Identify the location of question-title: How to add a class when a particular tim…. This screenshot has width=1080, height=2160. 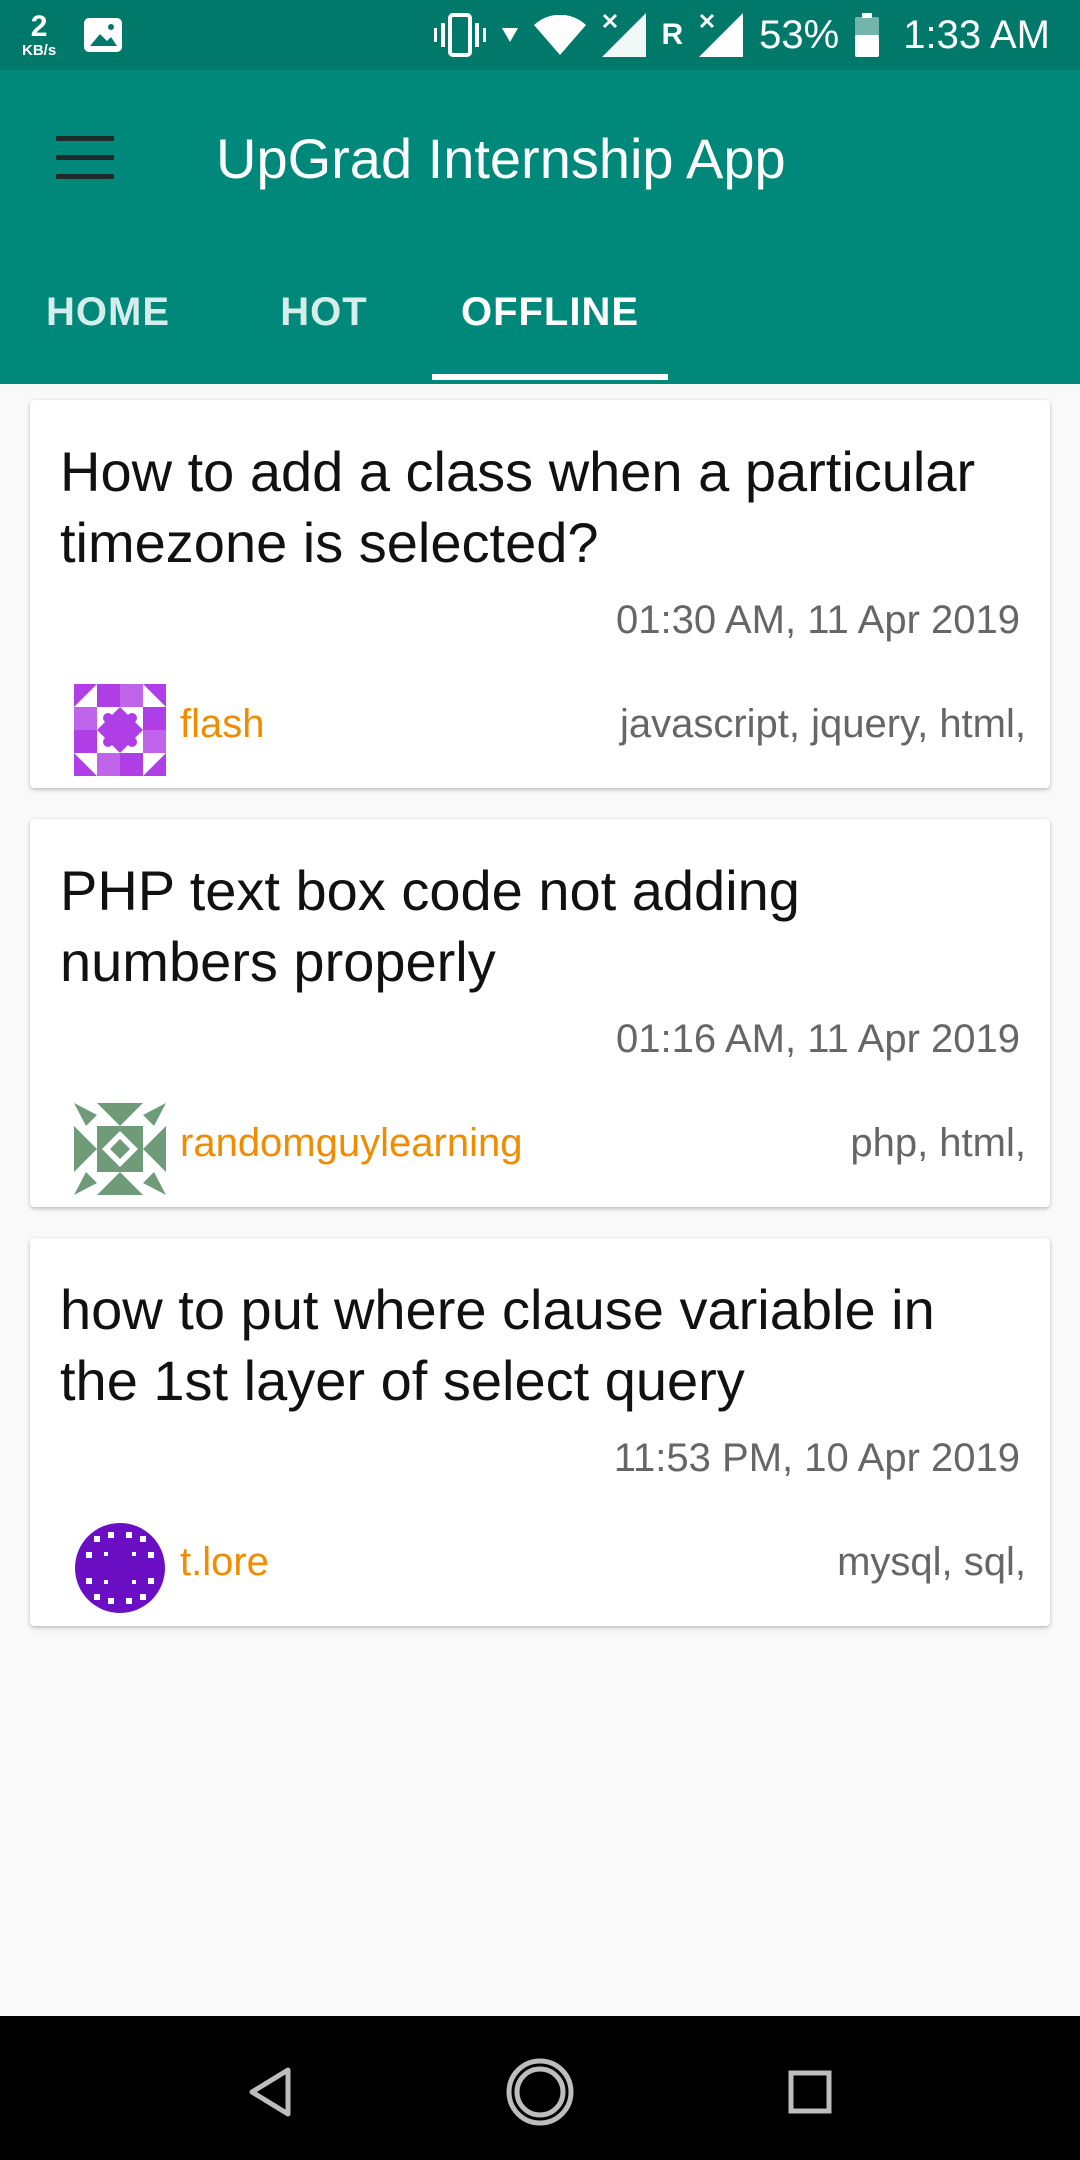
(518, 507).